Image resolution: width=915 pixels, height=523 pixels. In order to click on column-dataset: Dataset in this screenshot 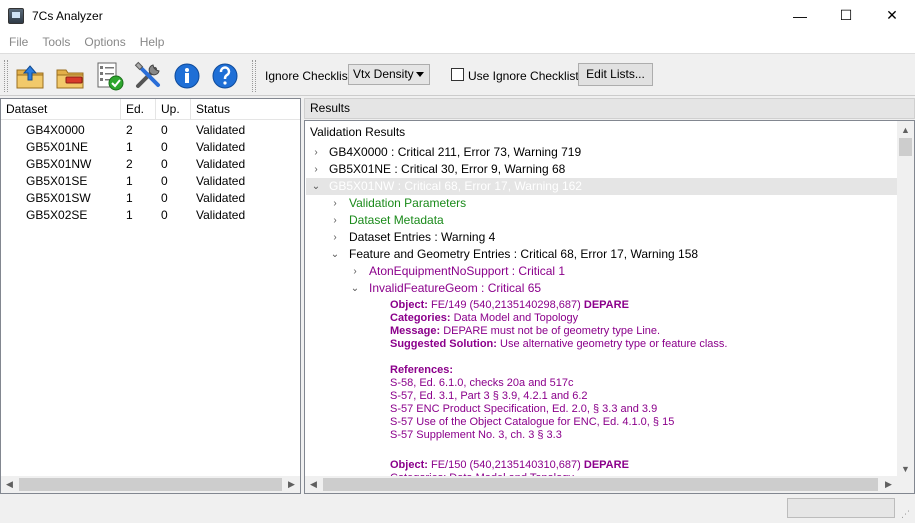, I will do `click(61, 109)`.